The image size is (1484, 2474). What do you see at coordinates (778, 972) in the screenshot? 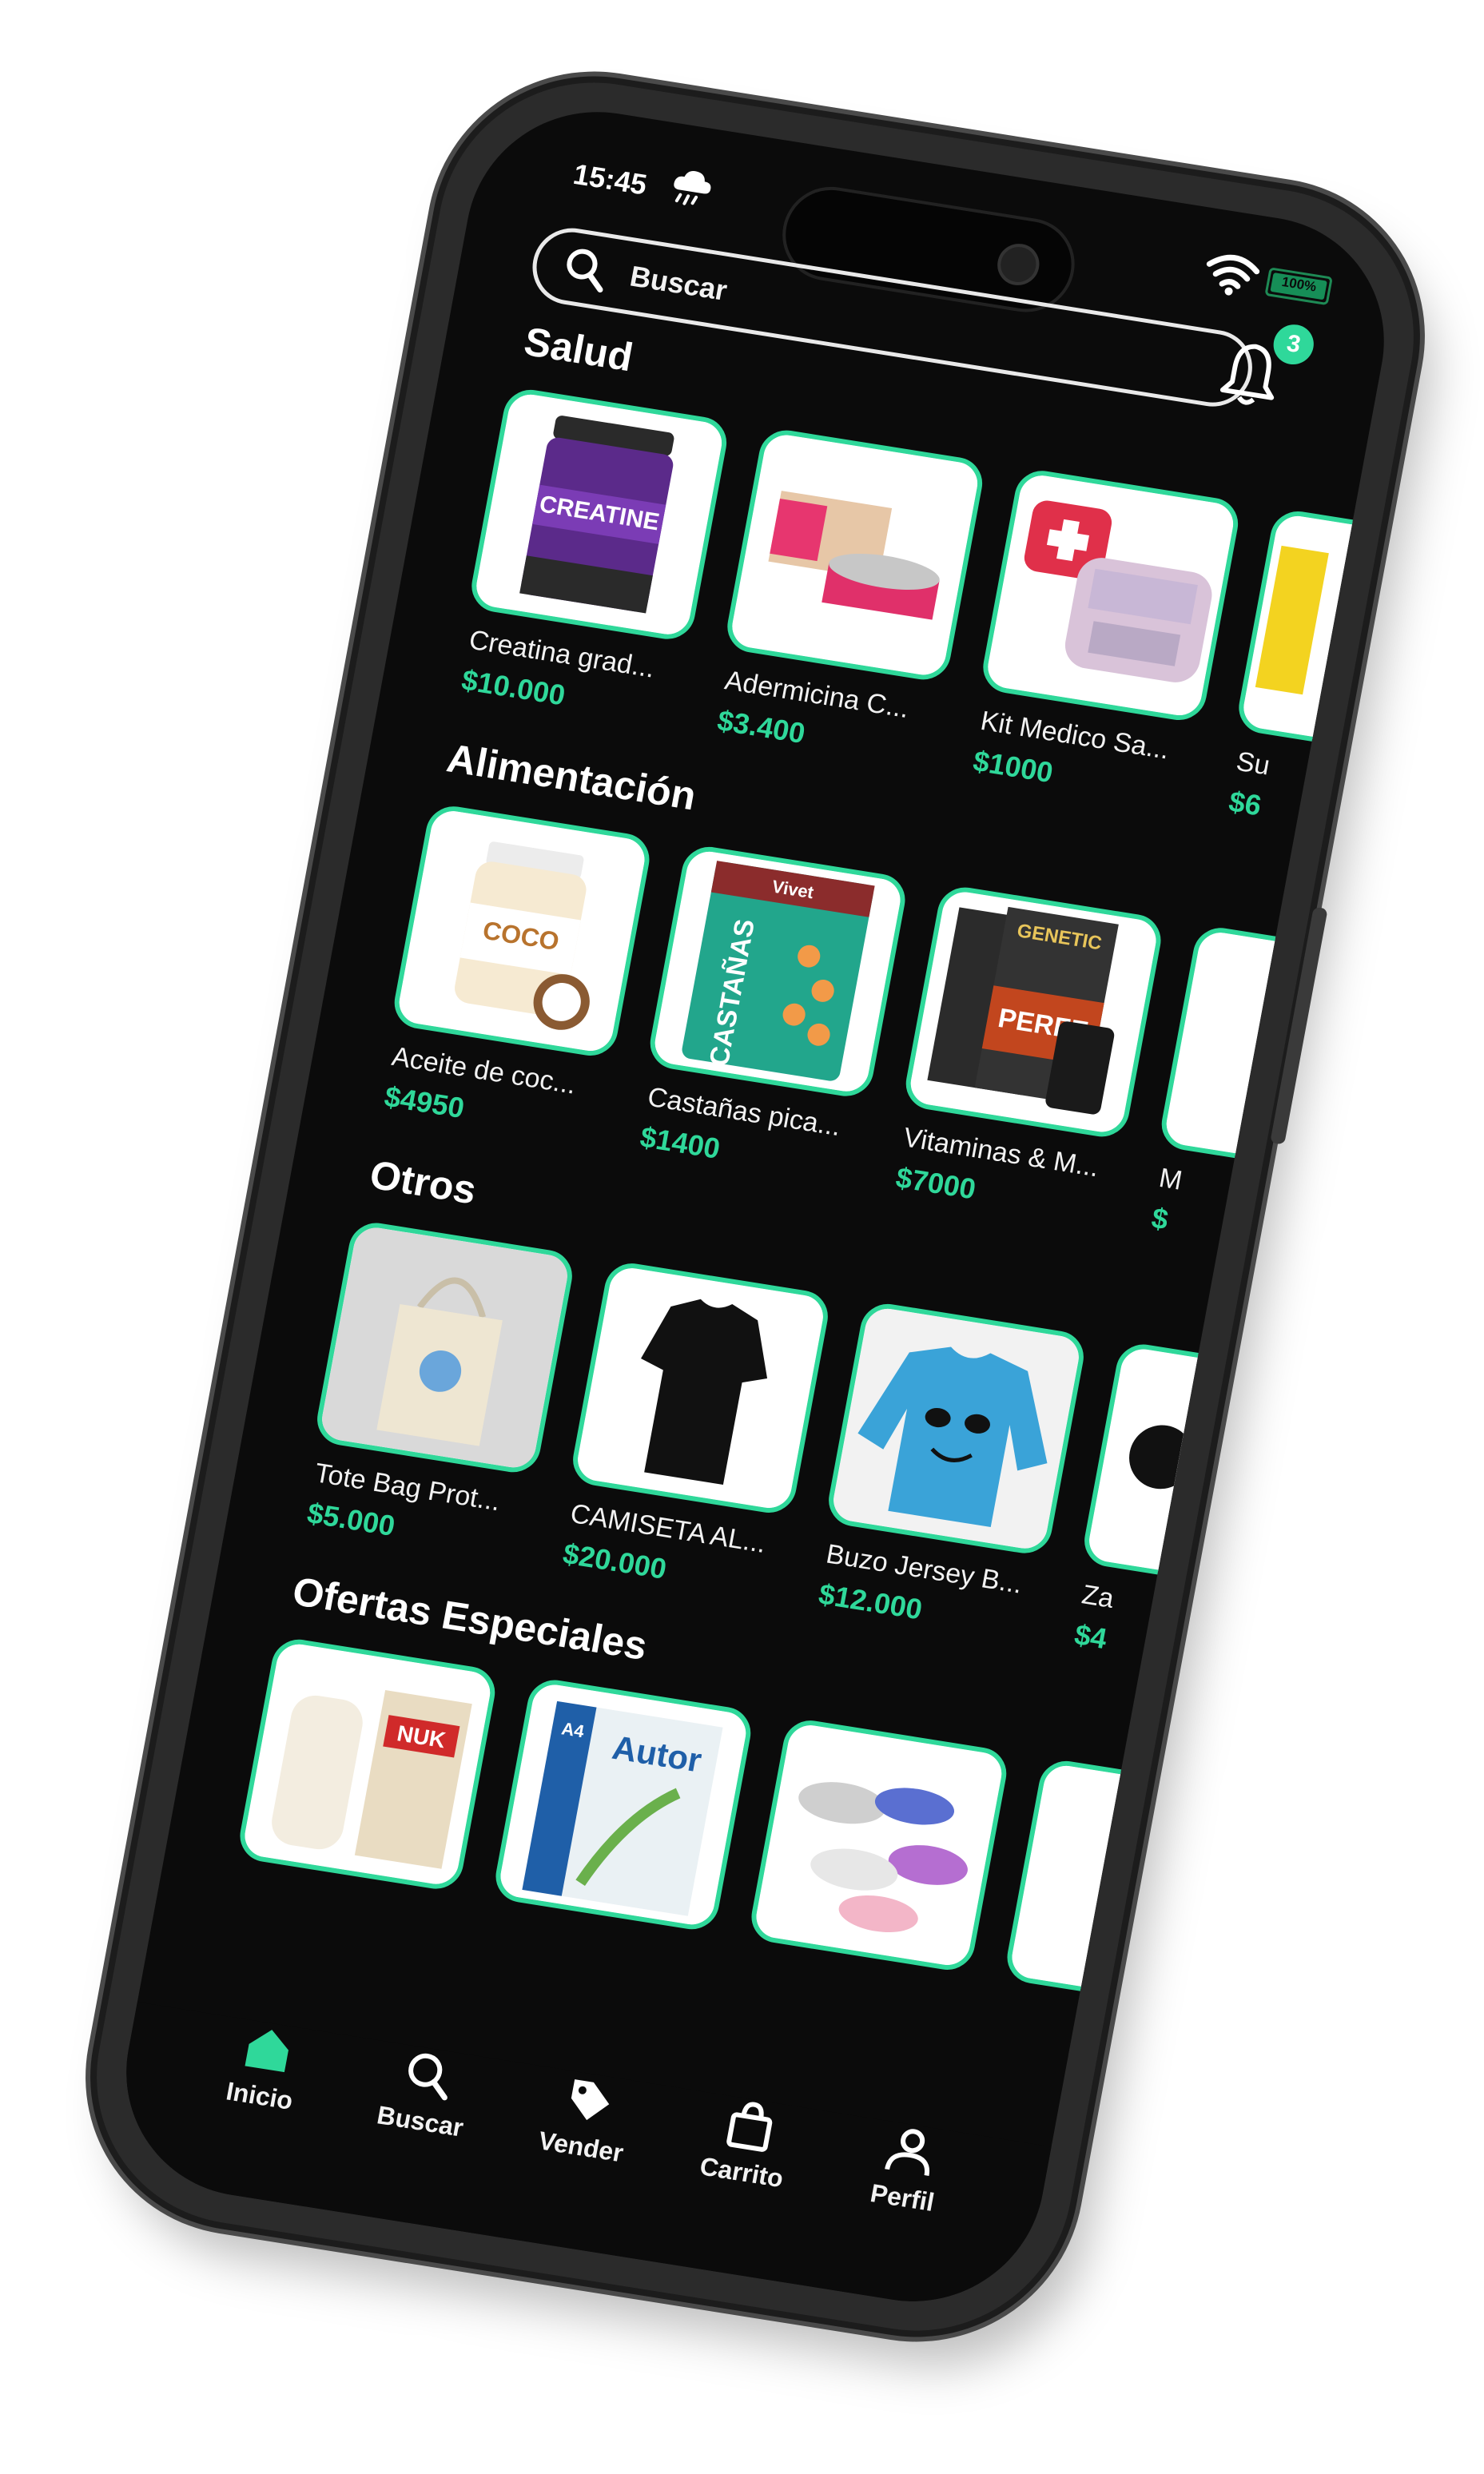
I see `product-image-castanas: Vivet CASTAÑAS` at bounding box center [778, 972].